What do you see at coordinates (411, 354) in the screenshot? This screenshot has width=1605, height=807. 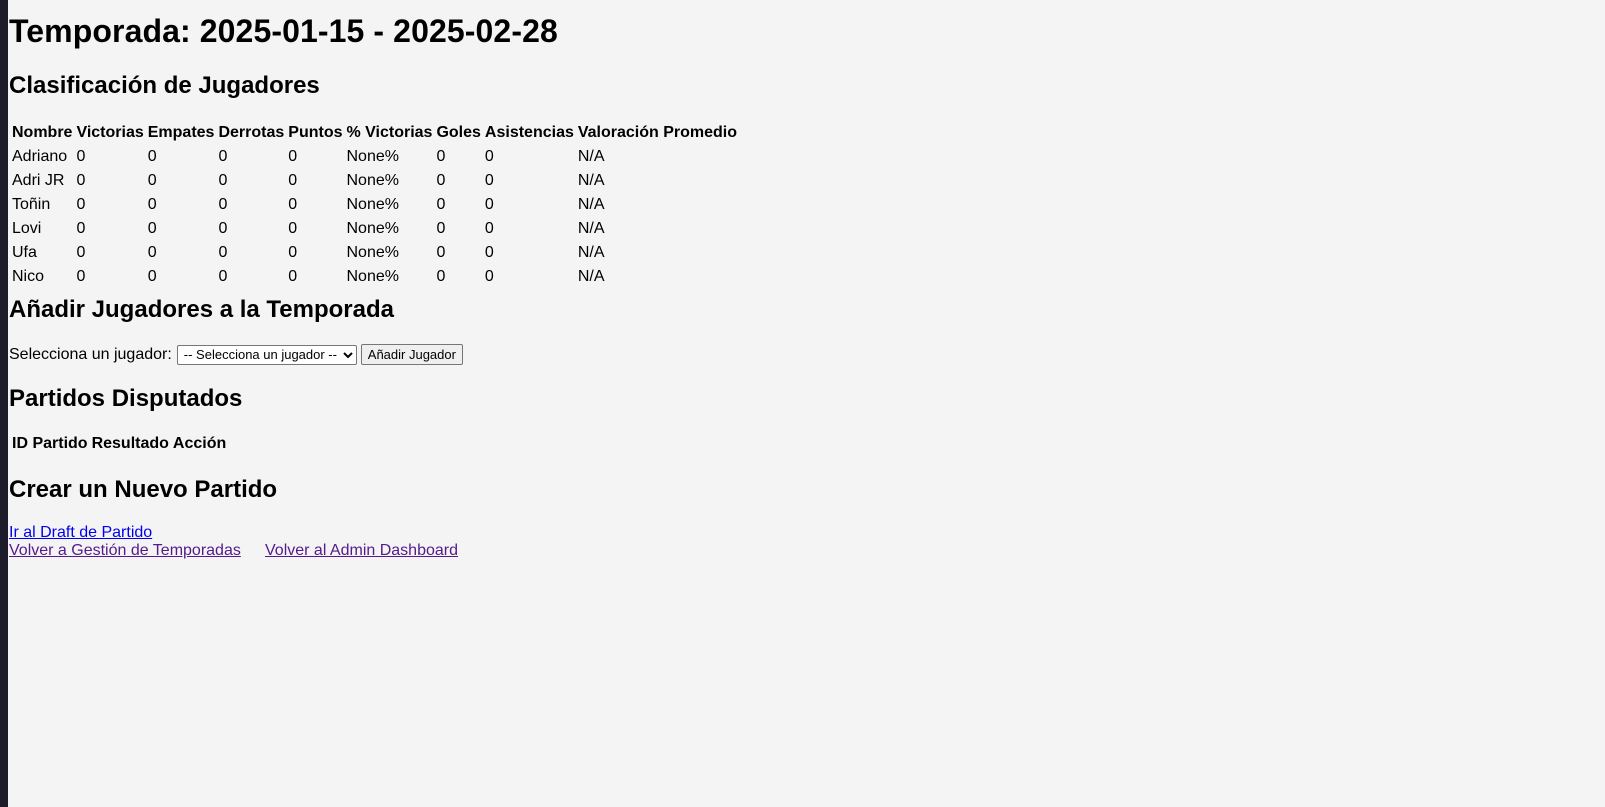 I see `add-player-button: Añadir Jugador` at bounding box center [411, 354].